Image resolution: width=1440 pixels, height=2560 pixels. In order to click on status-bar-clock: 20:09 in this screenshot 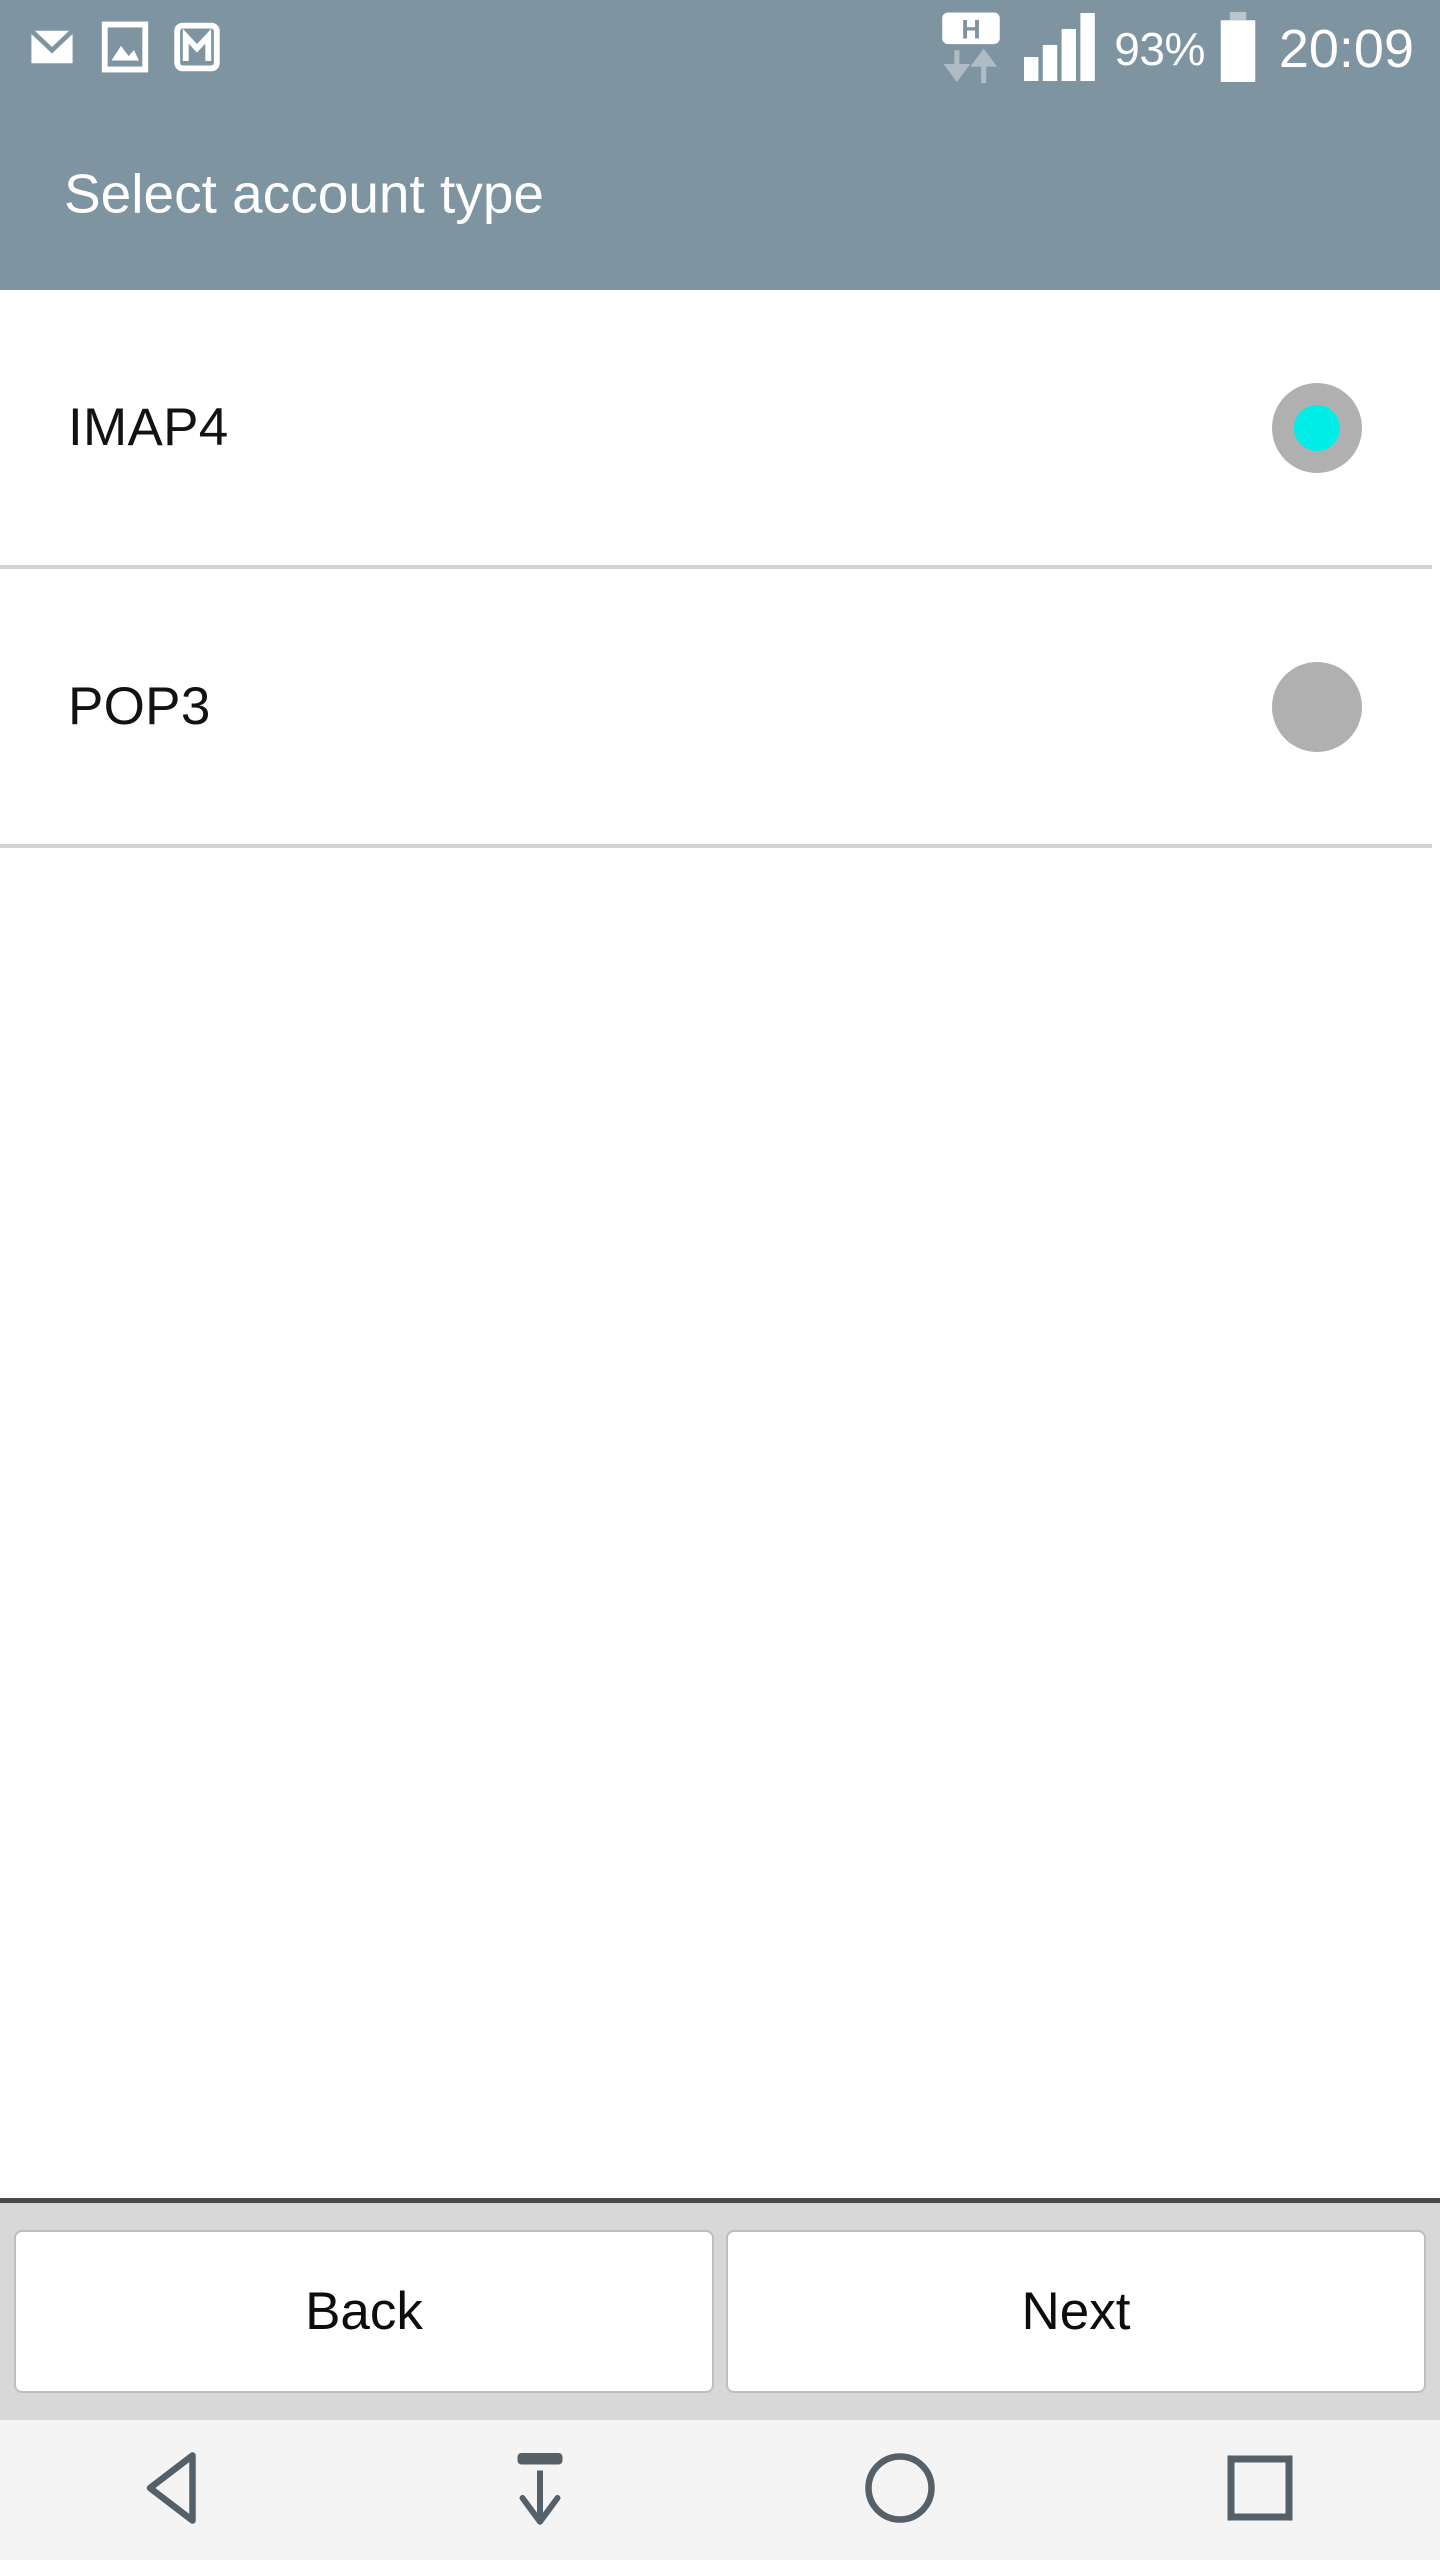, I will do `click(1346, 49)`.